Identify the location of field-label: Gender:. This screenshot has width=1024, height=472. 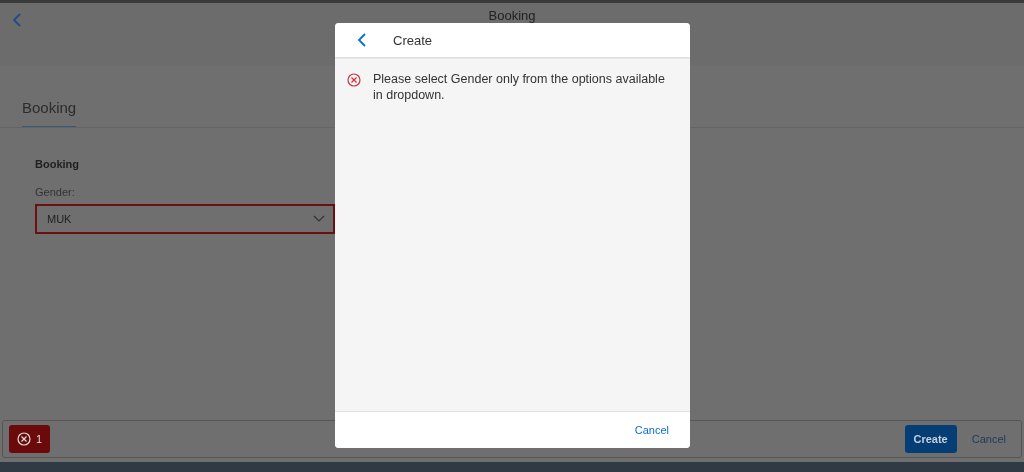
(55, 192).